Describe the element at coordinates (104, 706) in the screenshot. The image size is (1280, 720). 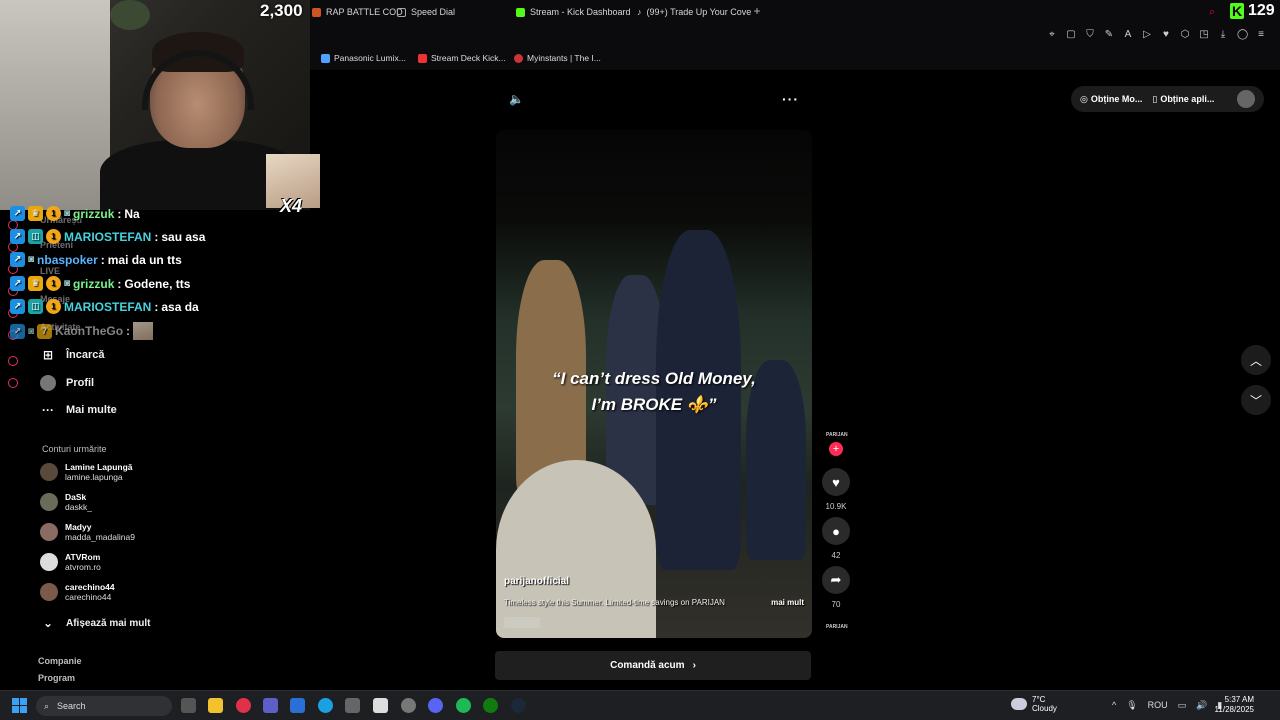
I see `taskbar-search: ⌕ Search` at that location.